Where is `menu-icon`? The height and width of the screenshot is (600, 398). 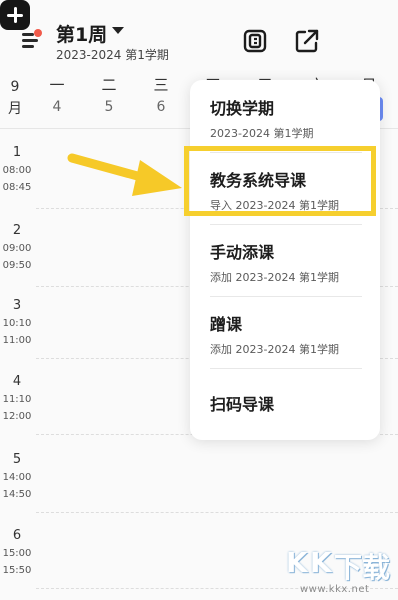 menu-icon is located at coordinates (31, 40).